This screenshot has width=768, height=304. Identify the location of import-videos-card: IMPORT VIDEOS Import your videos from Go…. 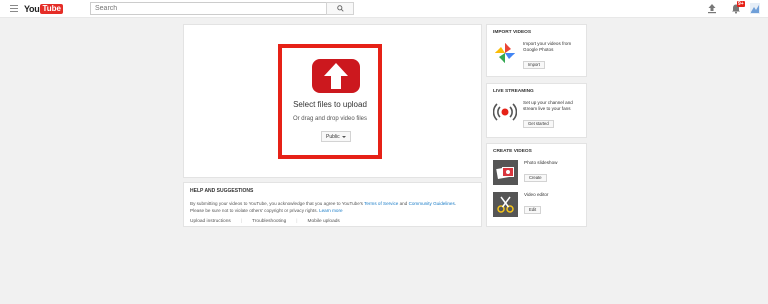
(536, 50).